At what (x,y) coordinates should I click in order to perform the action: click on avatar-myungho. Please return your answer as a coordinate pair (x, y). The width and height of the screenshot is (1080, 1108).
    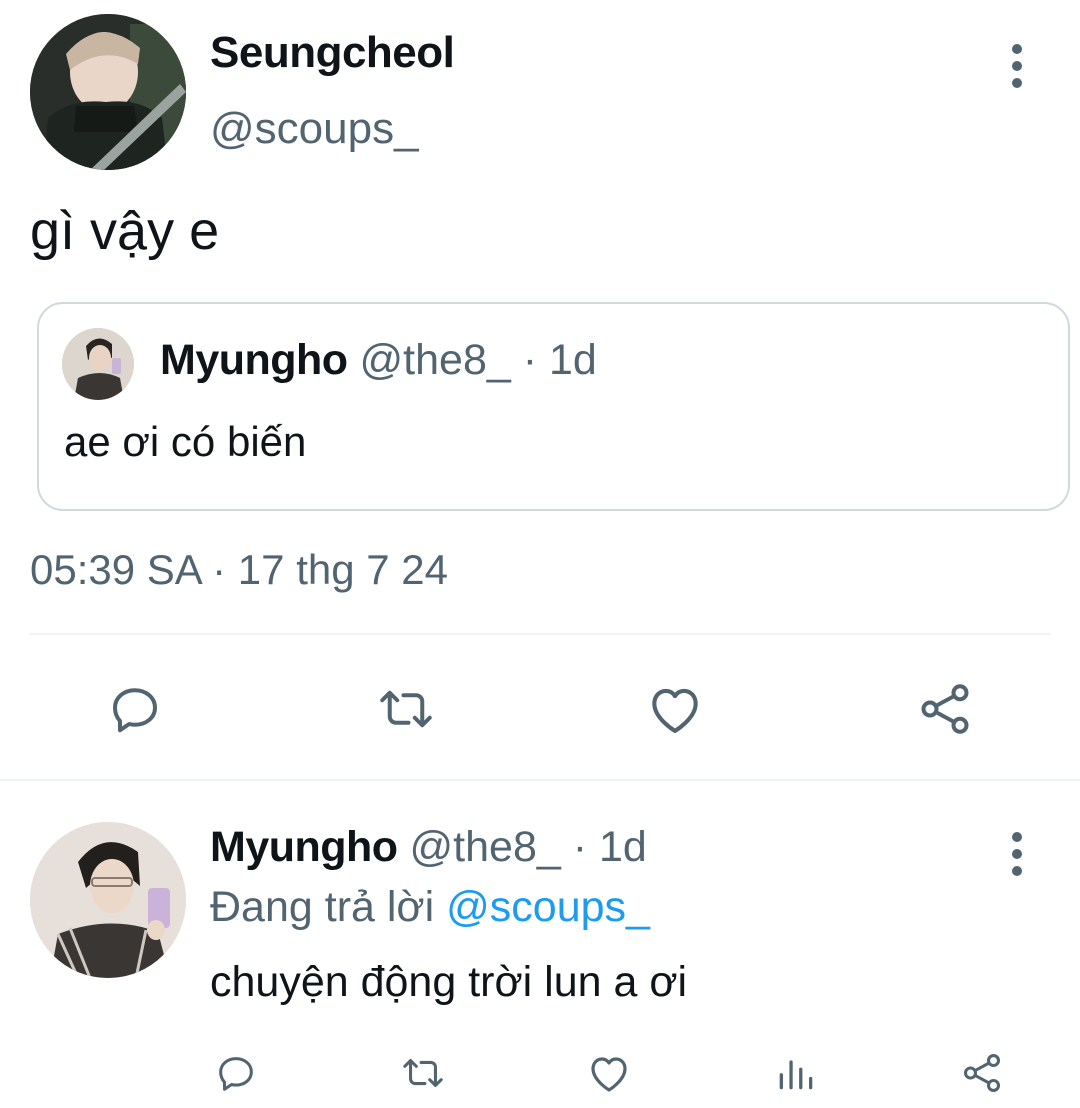
    Looking at the image, I should click on (108, 900).